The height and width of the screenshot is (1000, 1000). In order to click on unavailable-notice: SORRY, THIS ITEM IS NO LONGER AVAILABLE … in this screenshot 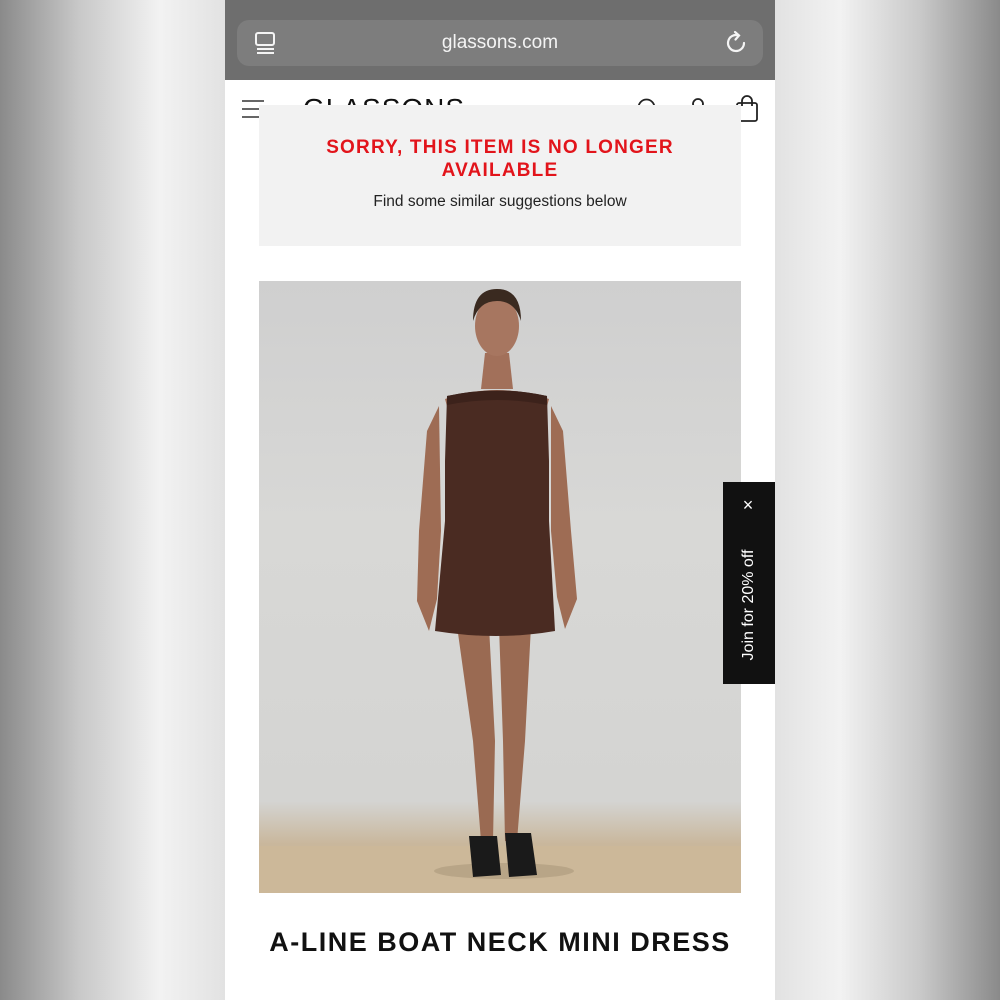, I will do `click(500, 175)`.